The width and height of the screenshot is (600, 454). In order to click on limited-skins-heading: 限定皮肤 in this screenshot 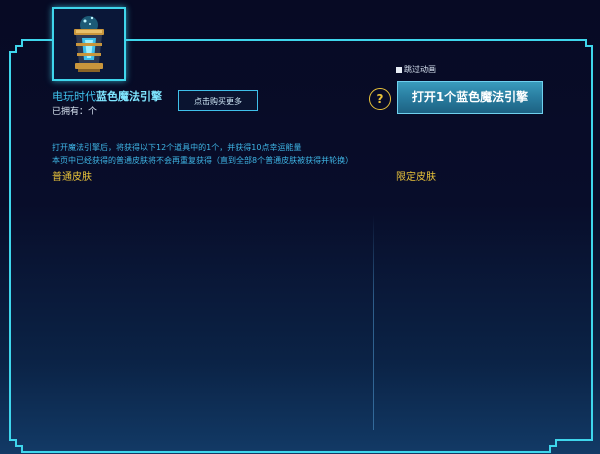, I will do `click(416, 177)`.